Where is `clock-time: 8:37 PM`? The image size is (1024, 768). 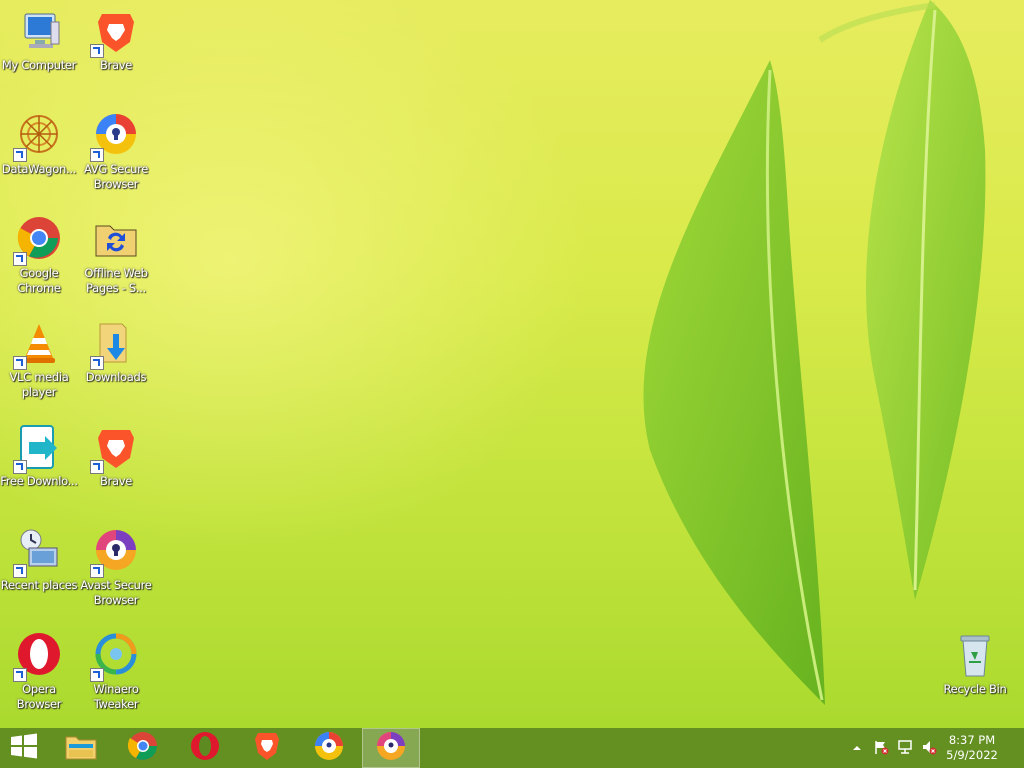
clock-time: 8:37 PM is located at coordinates (972, 740).